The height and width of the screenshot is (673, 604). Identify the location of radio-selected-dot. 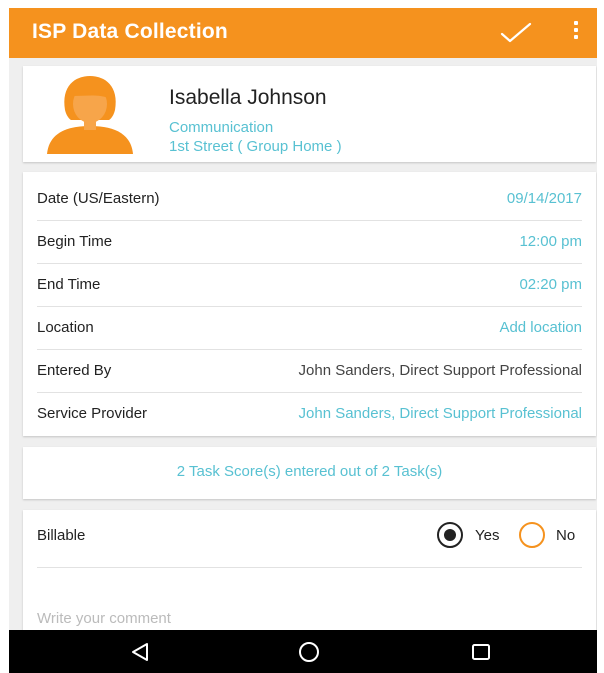
(450, 535).